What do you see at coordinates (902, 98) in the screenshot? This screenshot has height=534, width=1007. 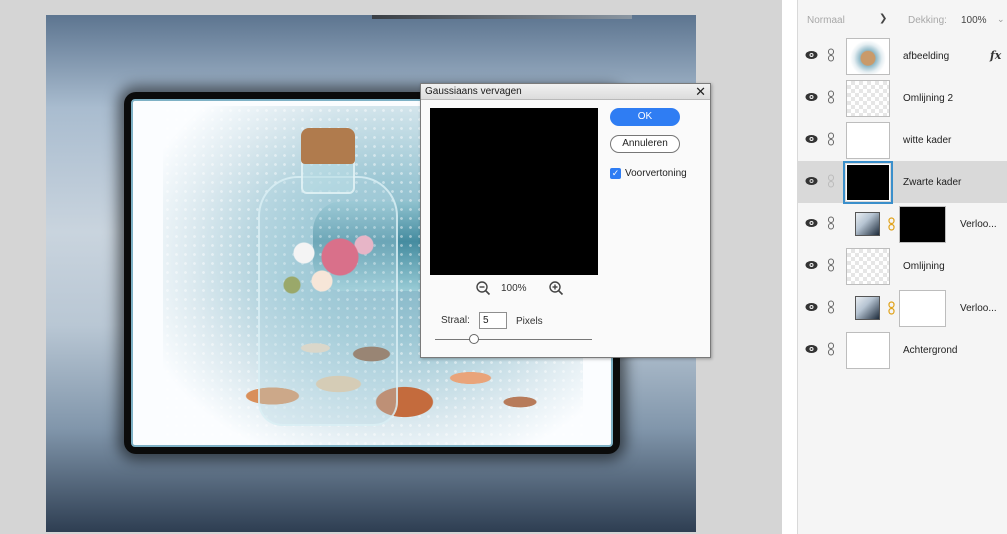 I see `layer-row: Omlijning 2` at bounding box center [902, 98].